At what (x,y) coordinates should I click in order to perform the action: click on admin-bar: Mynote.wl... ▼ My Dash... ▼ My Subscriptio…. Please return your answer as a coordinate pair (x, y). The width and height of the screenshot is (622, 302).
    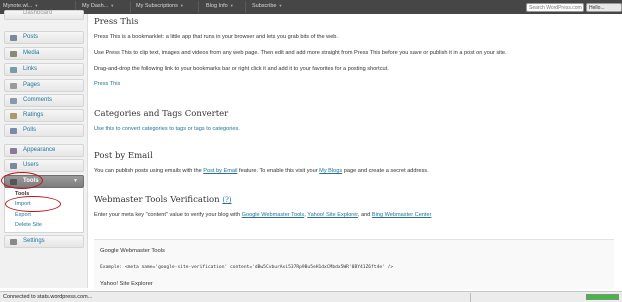
    Looking at the image, I should click on (311, 7).